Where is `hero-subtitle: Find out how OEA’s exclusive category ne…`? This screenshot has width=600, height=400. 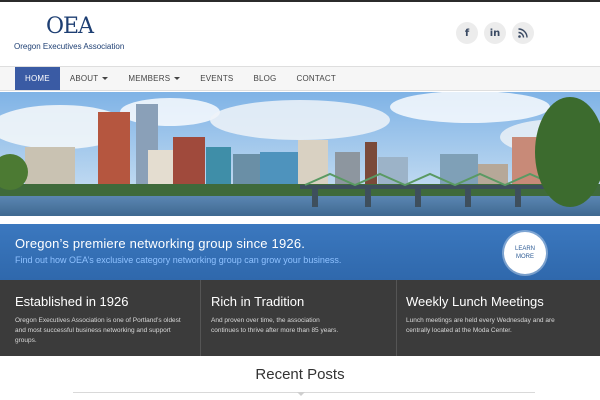
hero-subtitle: Find out how OEA’s exclusive category ne… is located at coordinates (178, 260).